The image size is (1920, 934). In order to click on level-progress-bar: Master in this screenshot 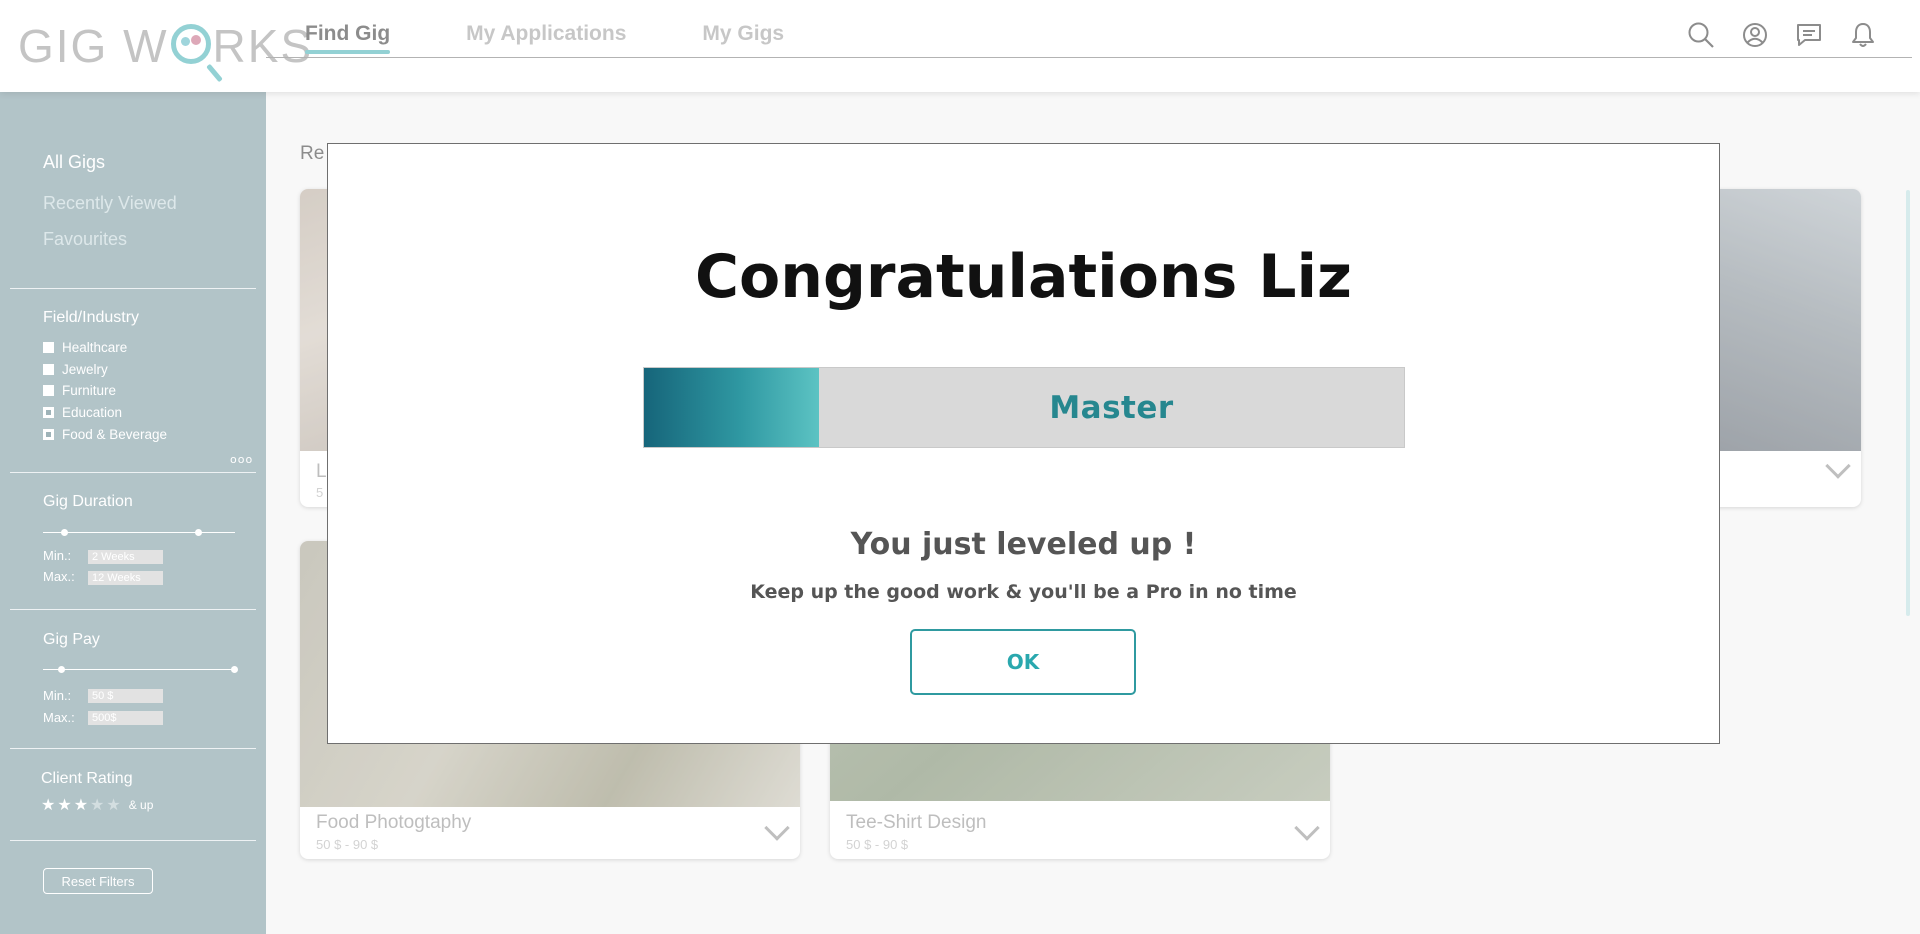, I will do `click(1024, 407)`.